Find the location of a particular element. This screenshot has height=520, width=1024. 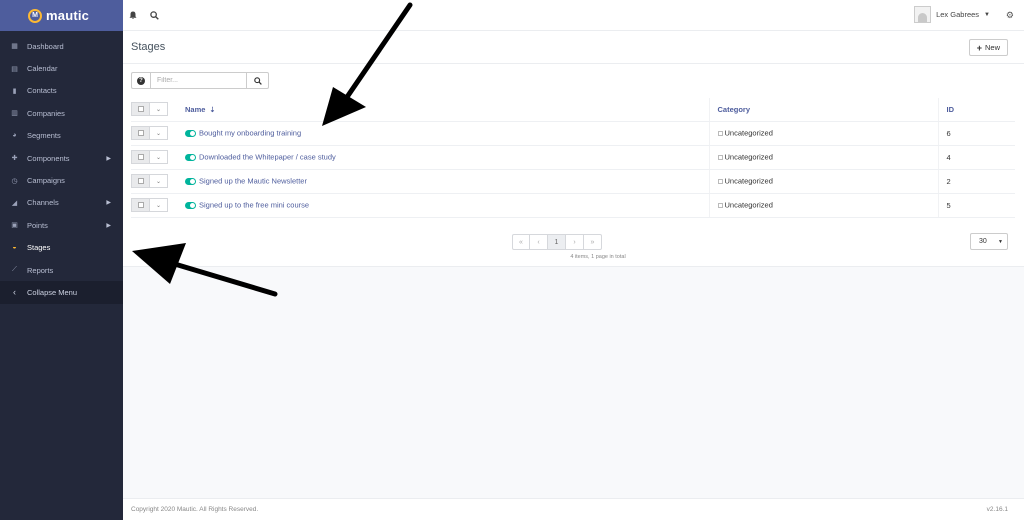

calendar-icon: ▤ is located at coordinates (14, 69).